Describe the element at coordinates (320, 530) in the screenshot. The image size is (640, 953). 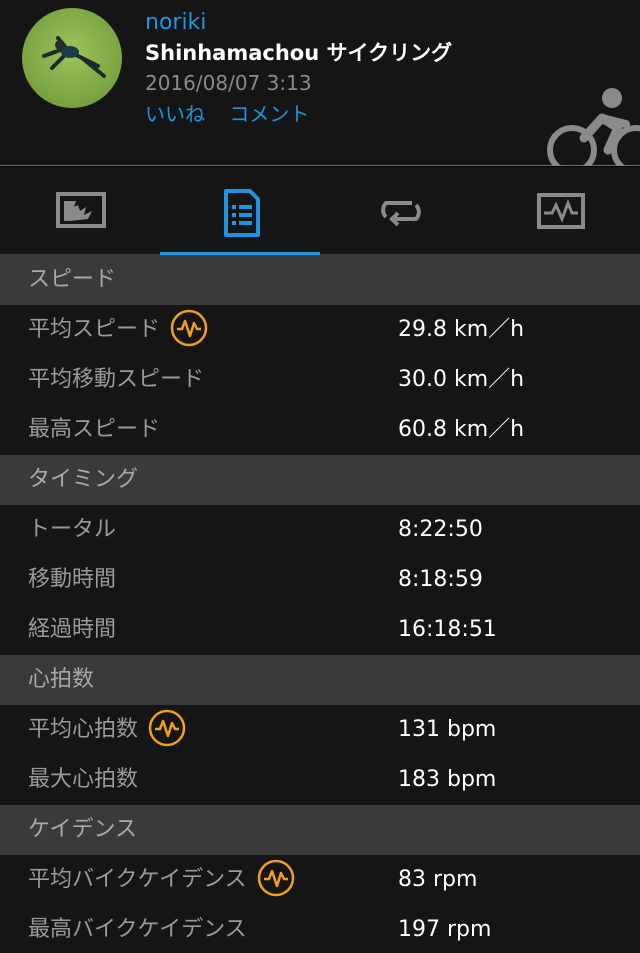
I see `list-item: トータル 8:22:50` at that location.